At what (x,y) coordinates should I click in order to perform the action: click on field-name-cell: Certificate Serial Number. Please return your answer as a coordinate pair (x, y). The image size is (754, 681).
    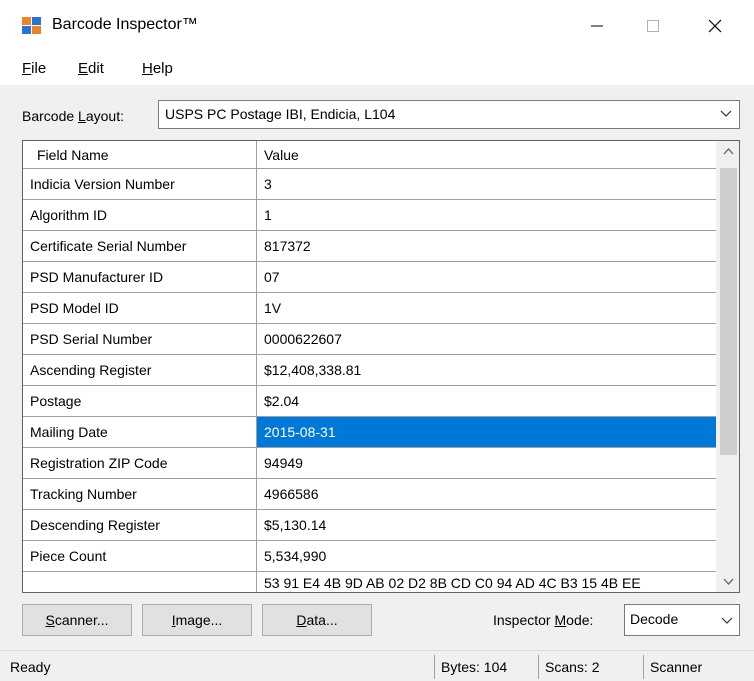
    Looking at the image, I should click on (140, 246).